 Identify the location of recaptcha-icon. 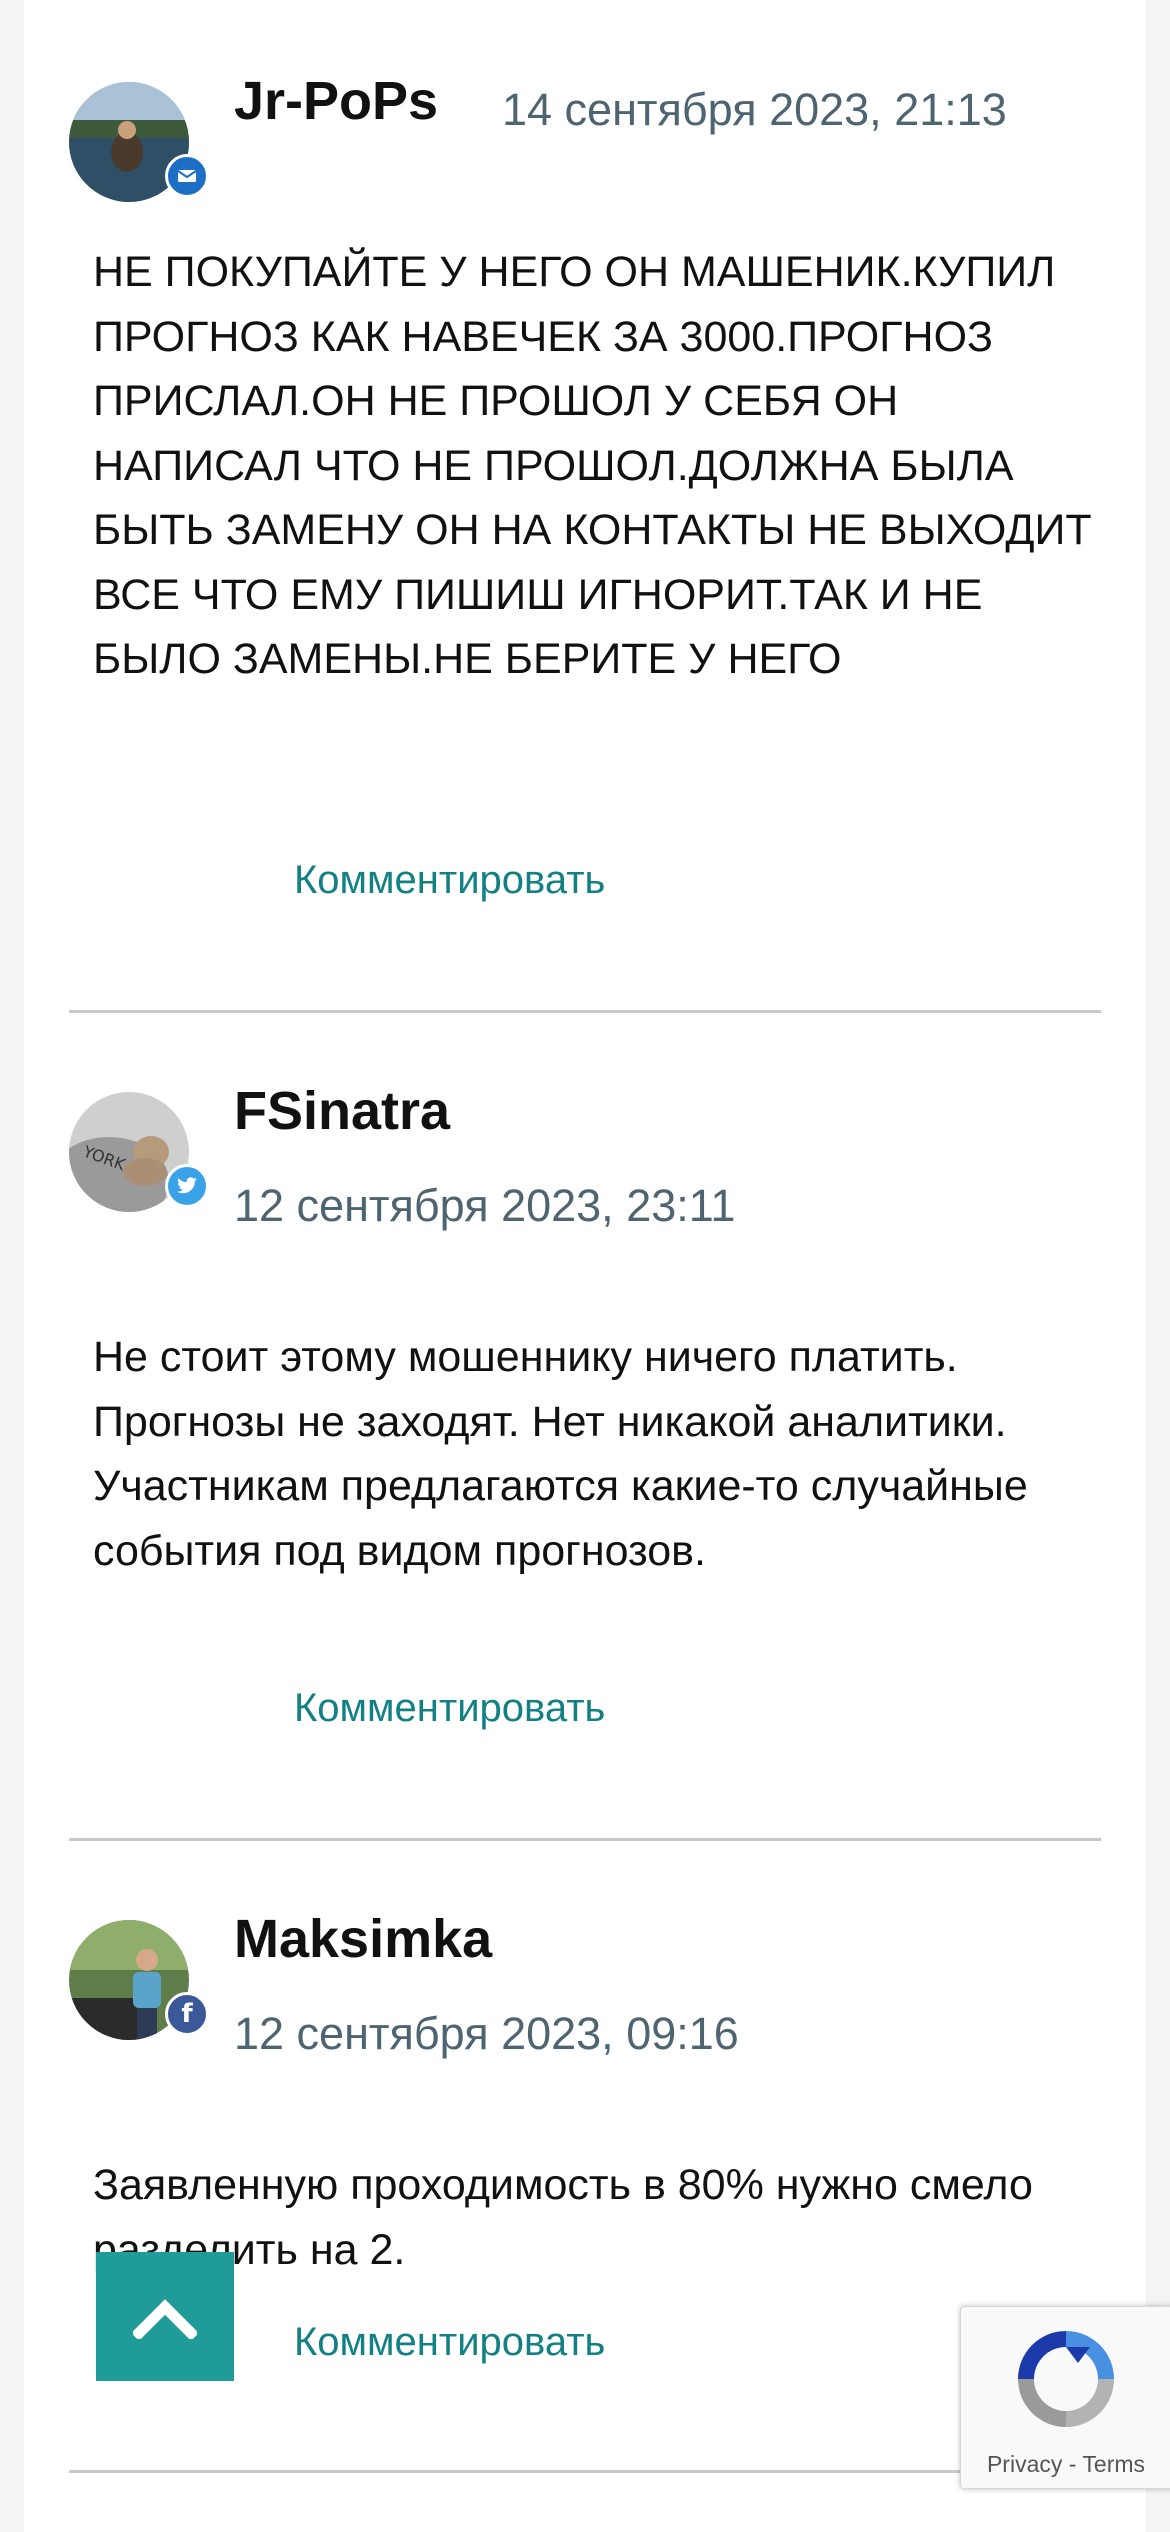
(1066, 2379).